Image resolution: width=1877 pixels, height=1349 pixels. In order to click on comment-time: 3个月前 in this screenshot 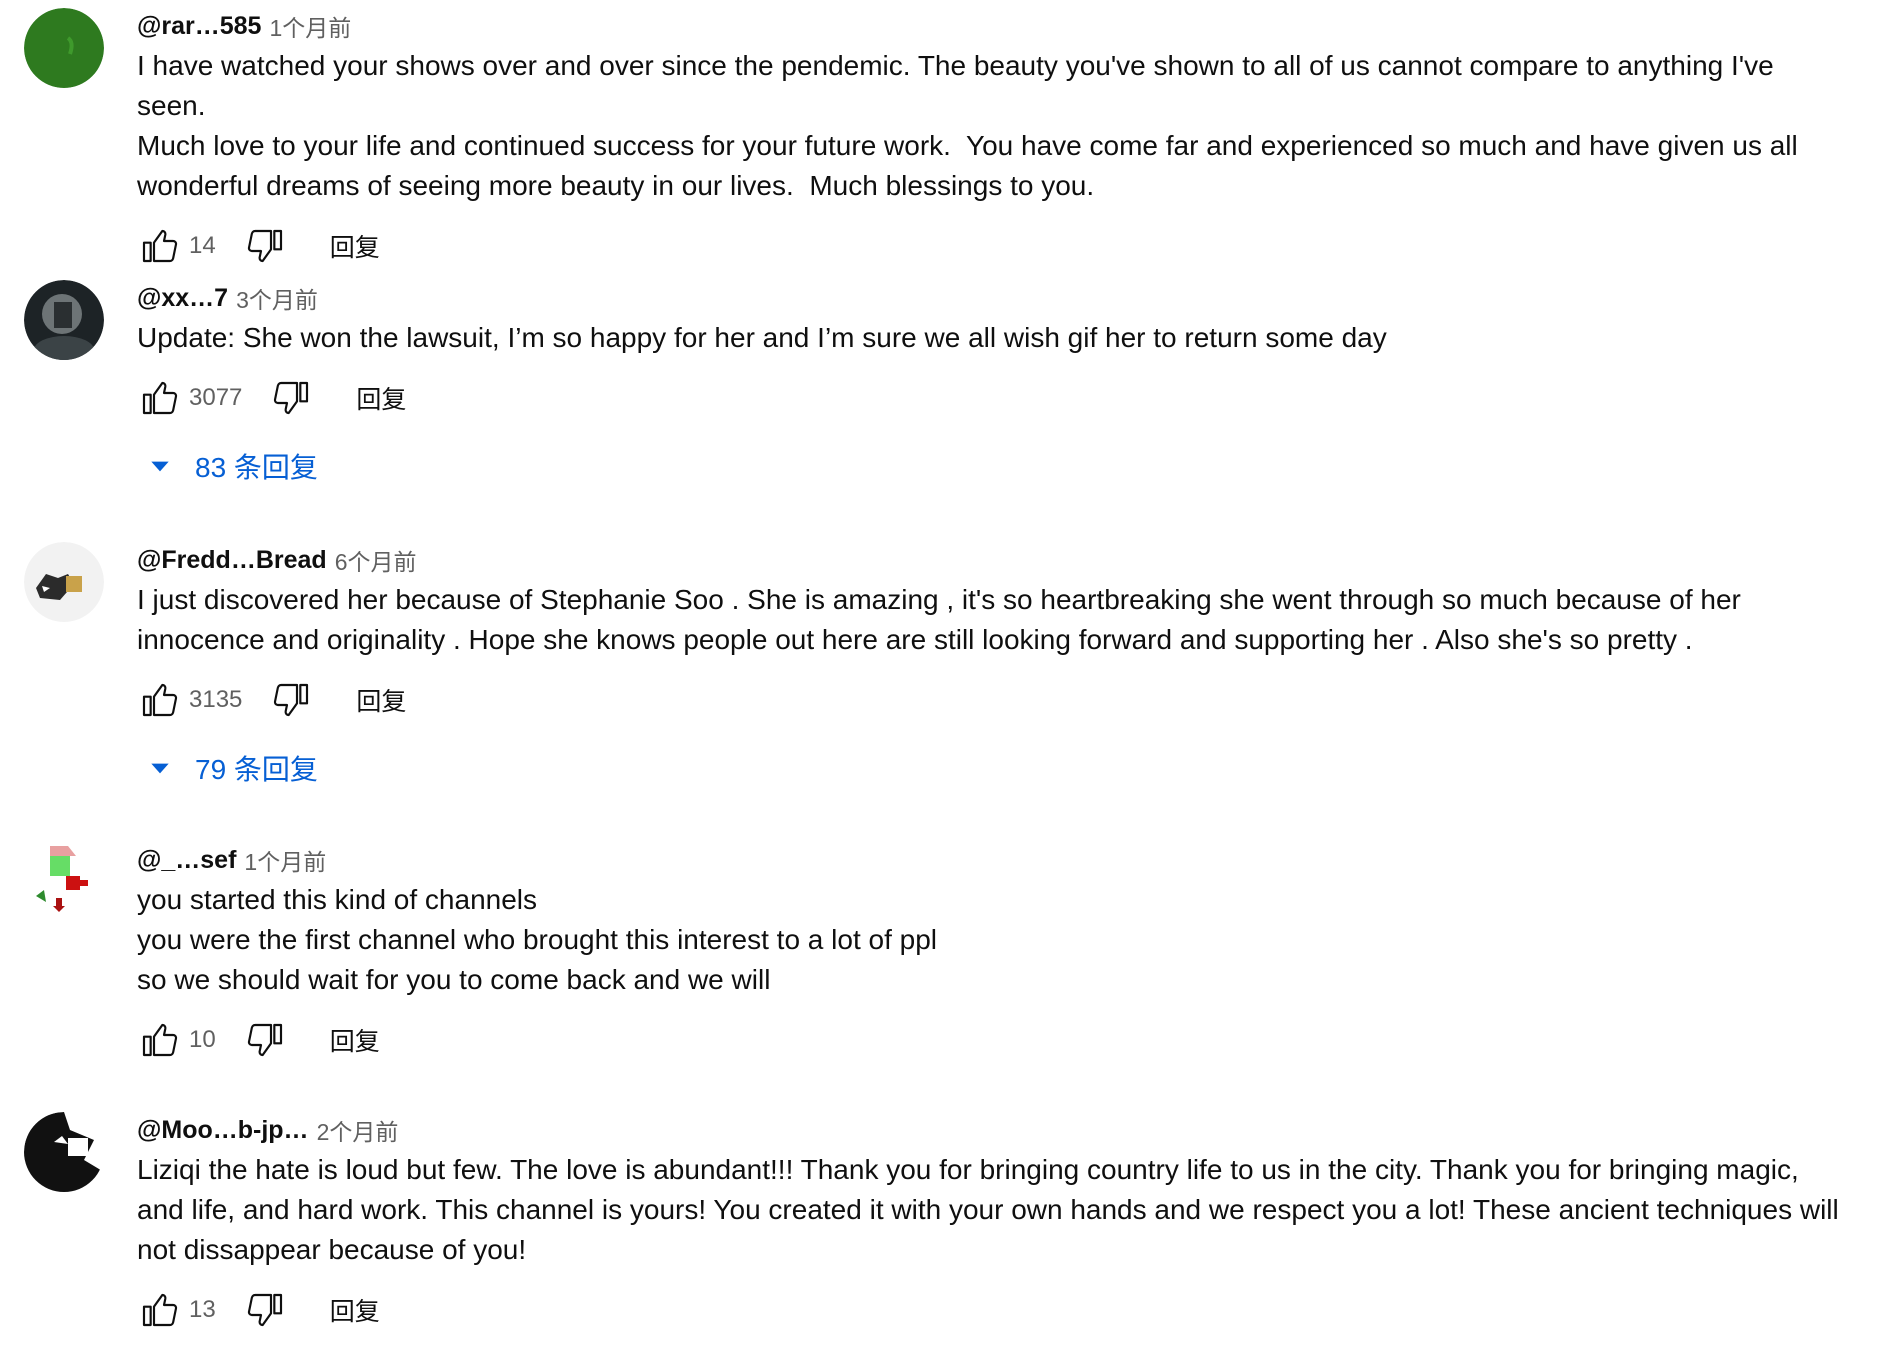, I will do `click(277, 298)`.